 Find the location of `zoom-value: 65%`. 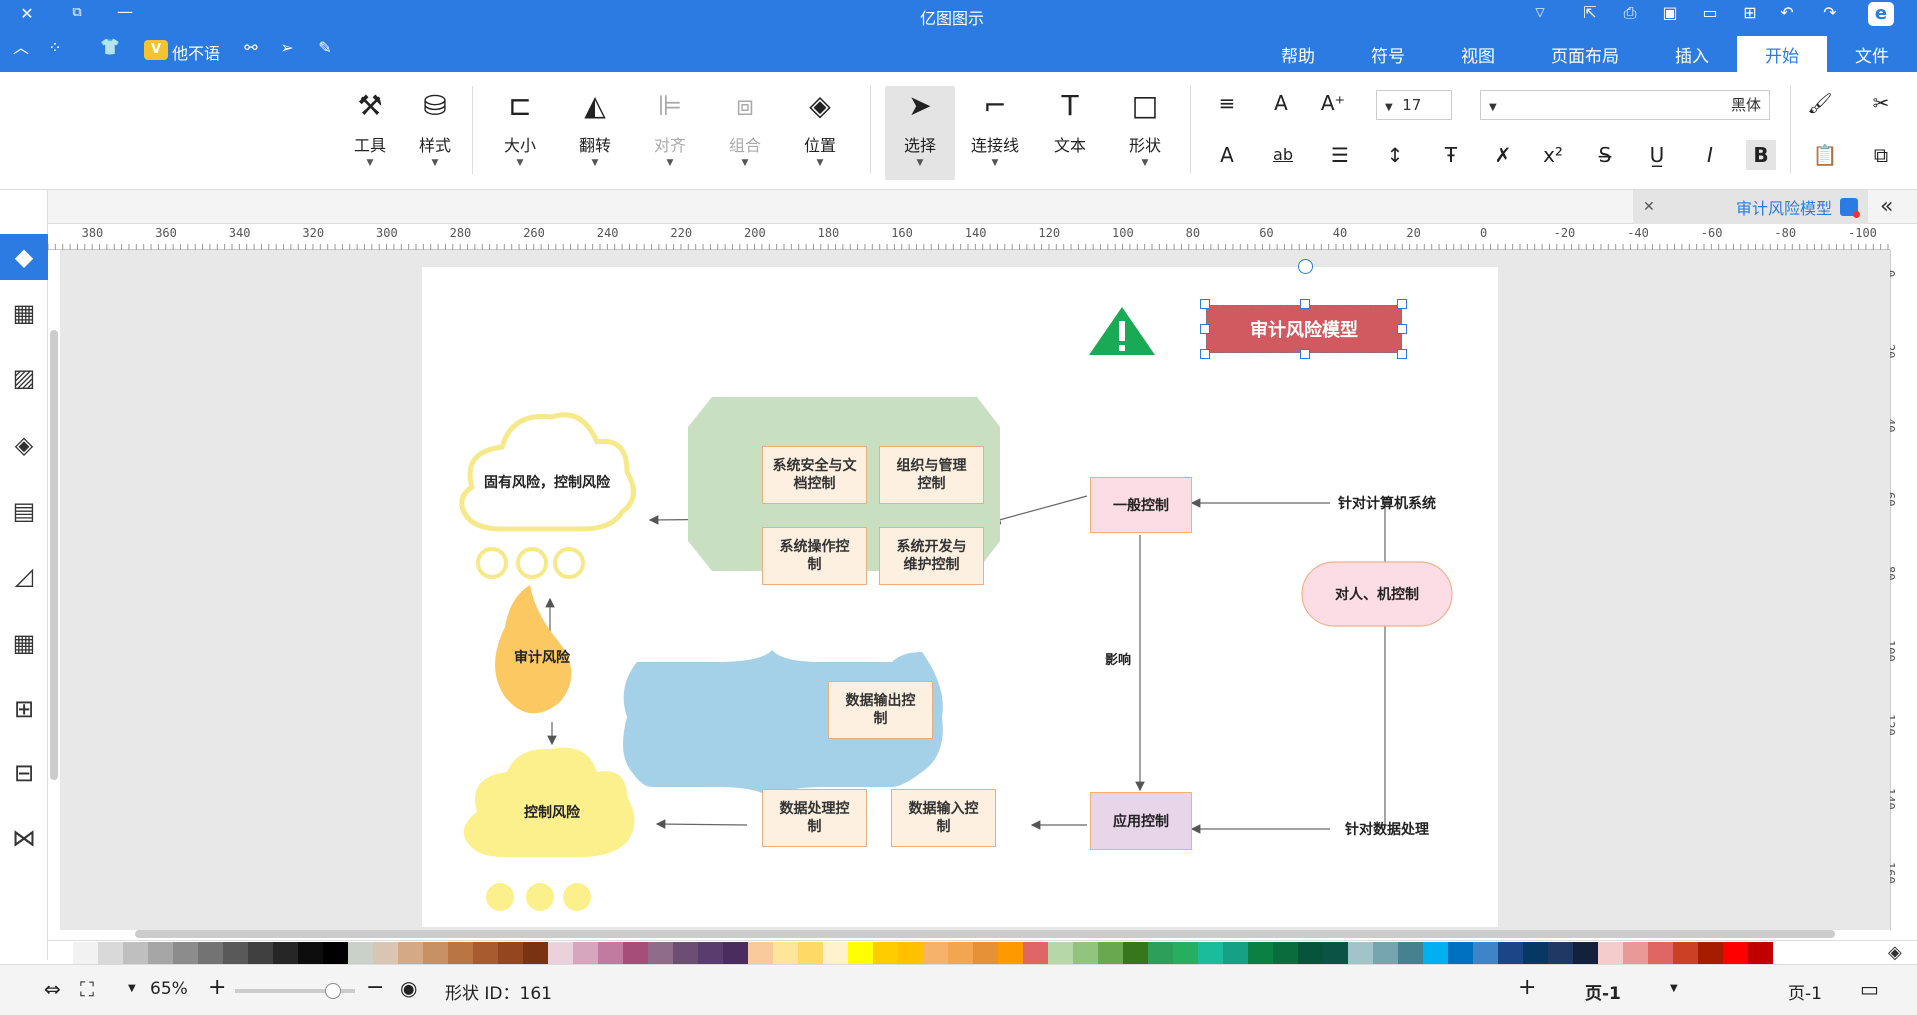

zoom-value: 65% is located at coordinates (169, 989).